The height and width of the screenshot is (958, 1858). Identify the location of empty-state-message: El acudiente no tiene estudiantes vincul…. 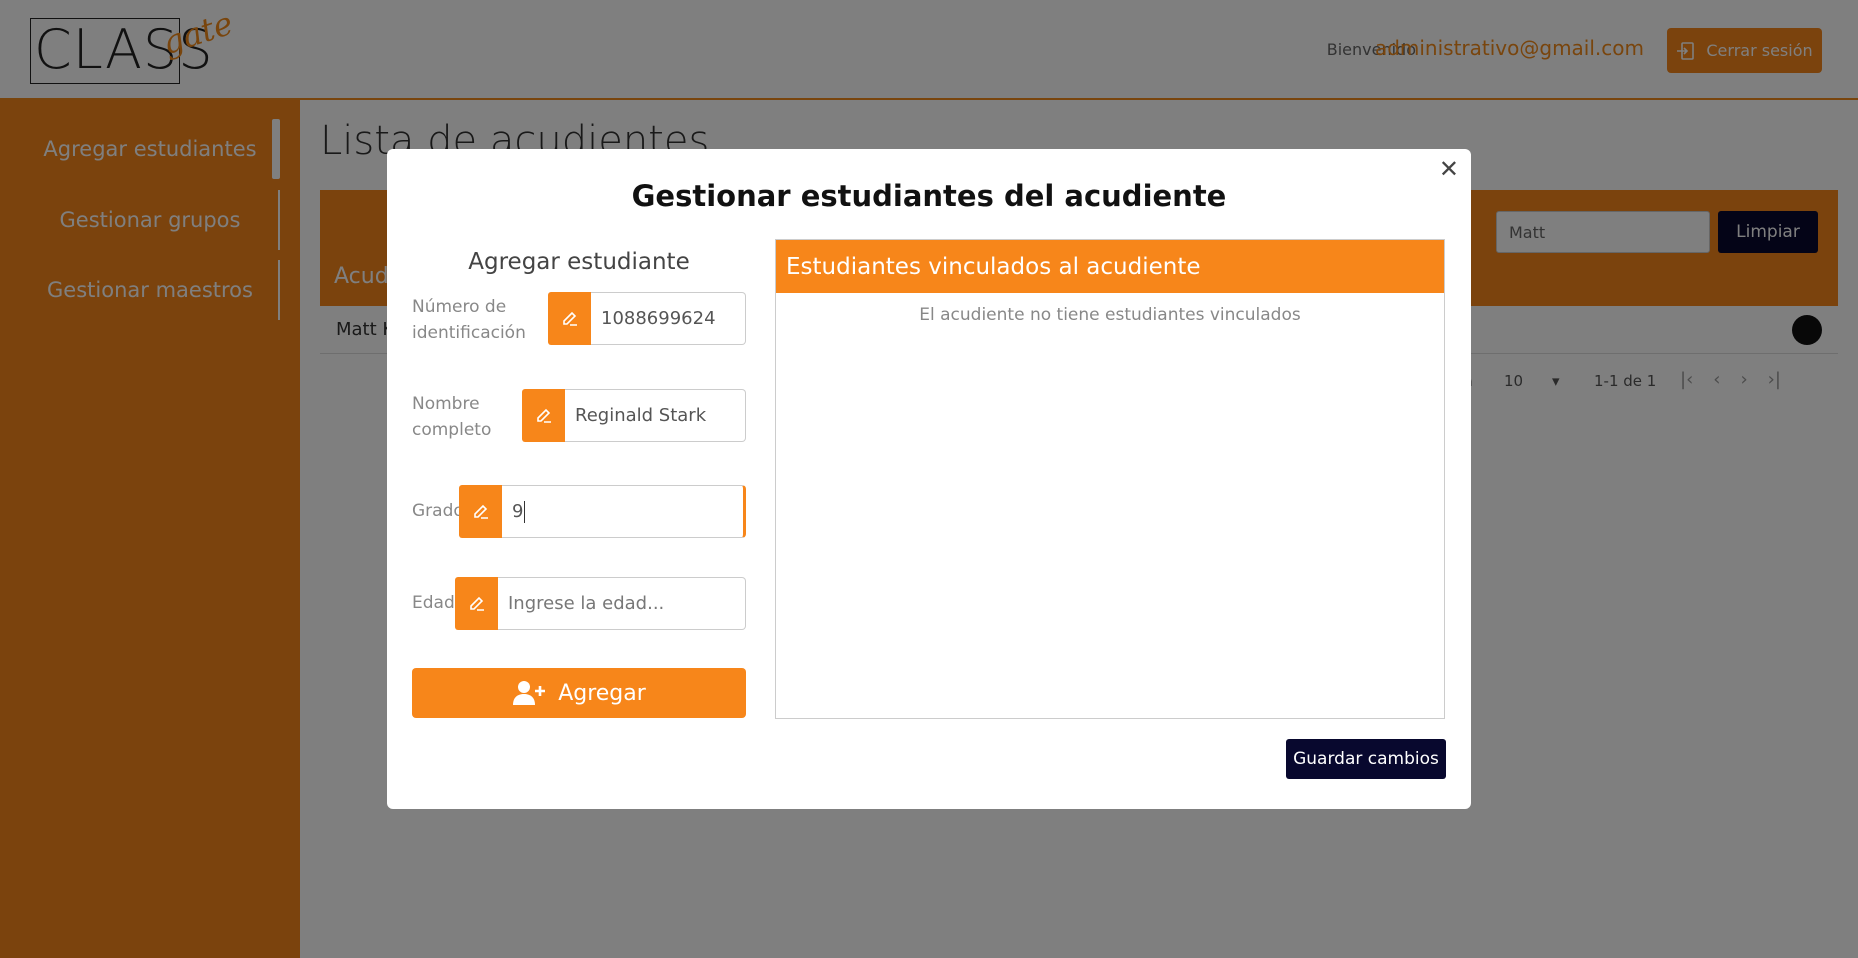
(1110, 315).